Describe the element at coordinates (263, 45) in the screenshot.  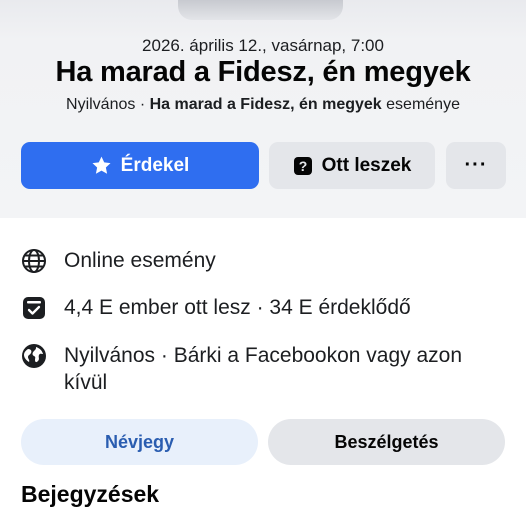
I see `event-date: 2026. április 12., vasárnap, 7:00` at that location.